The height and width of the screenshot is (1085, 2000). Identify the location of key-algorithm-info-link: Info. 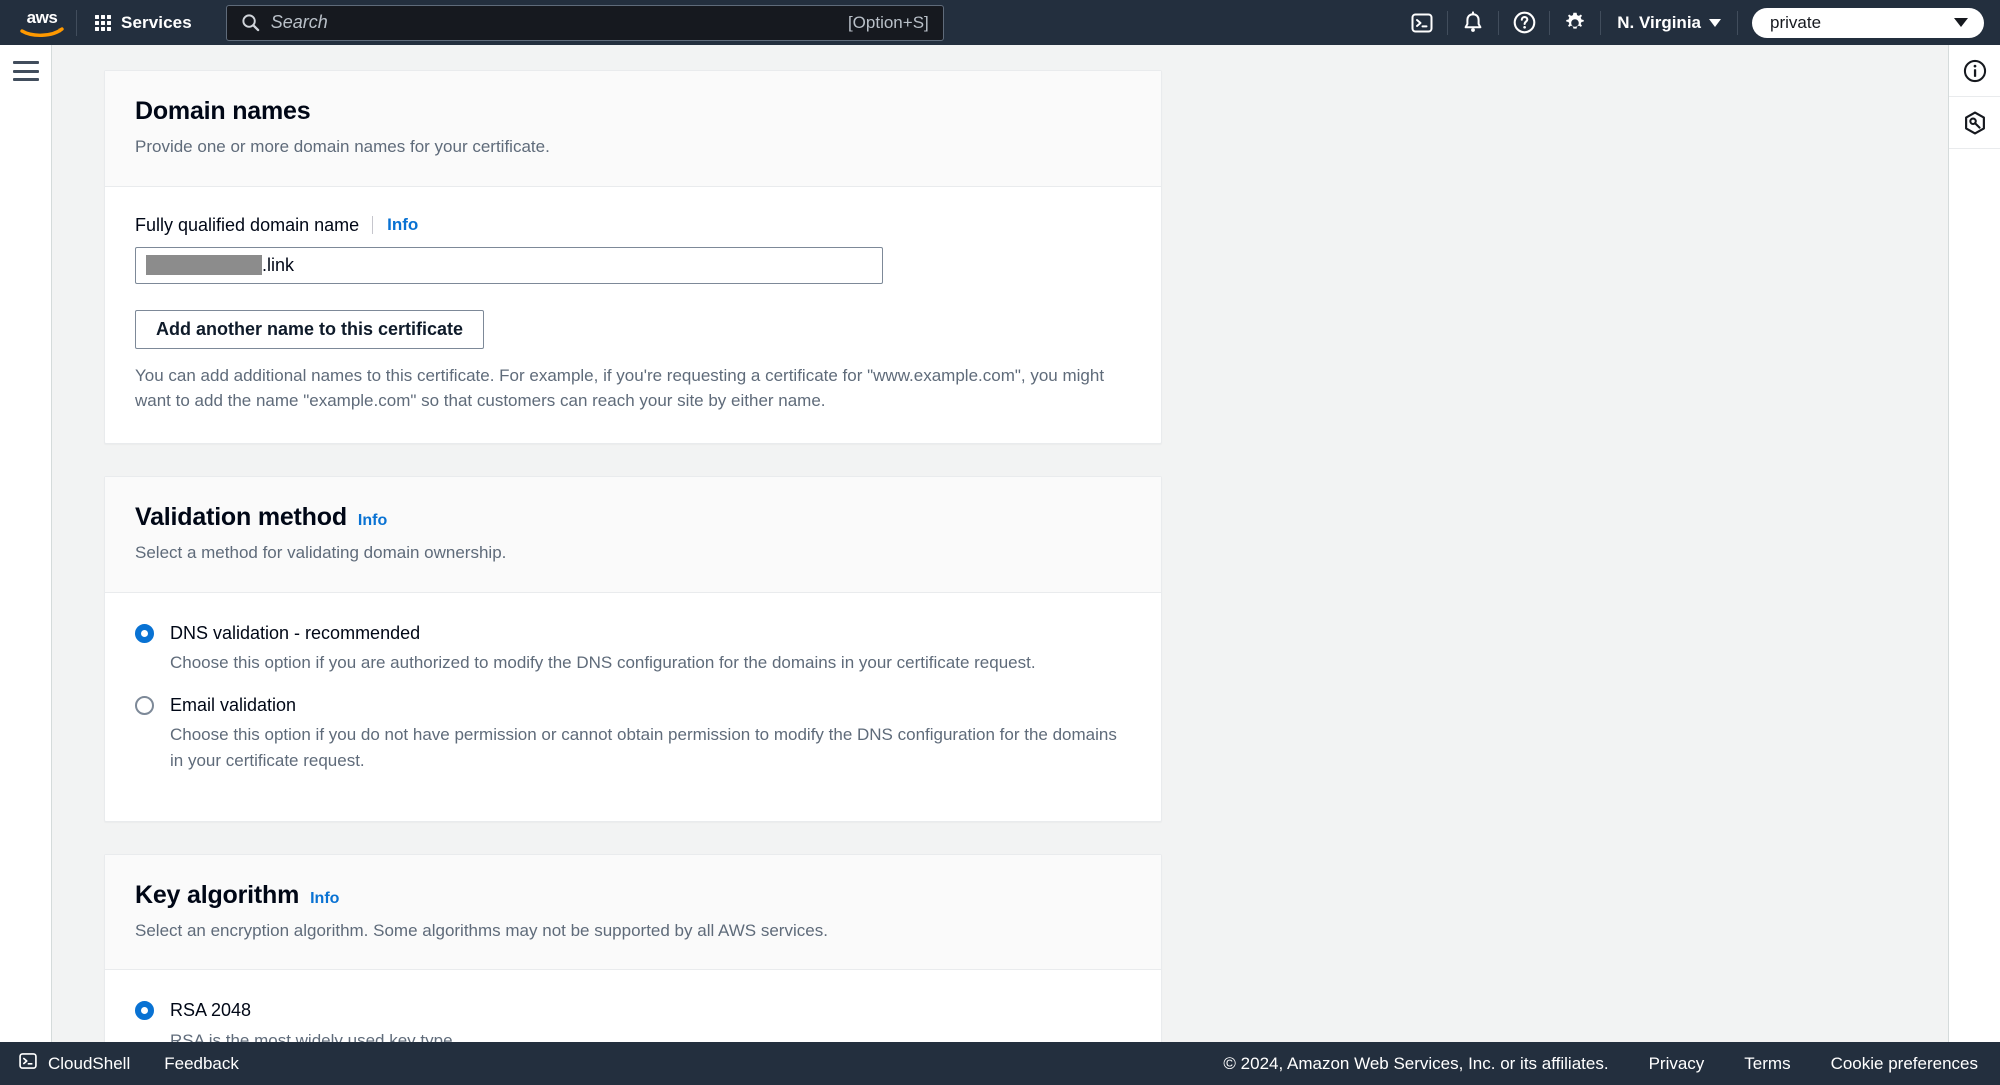
(324, 899).